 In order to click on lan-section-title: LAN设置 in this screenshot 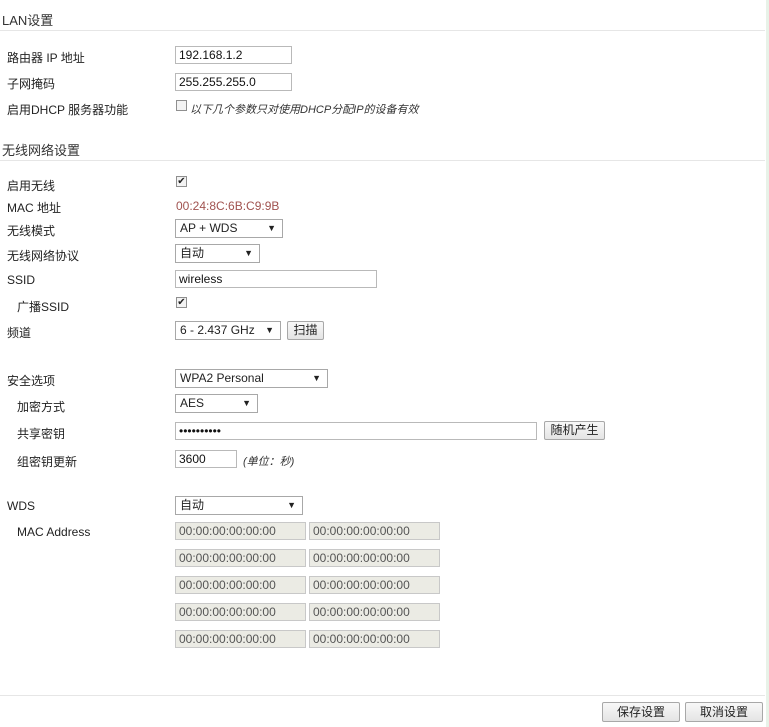, I will do `click(28, 20)`.